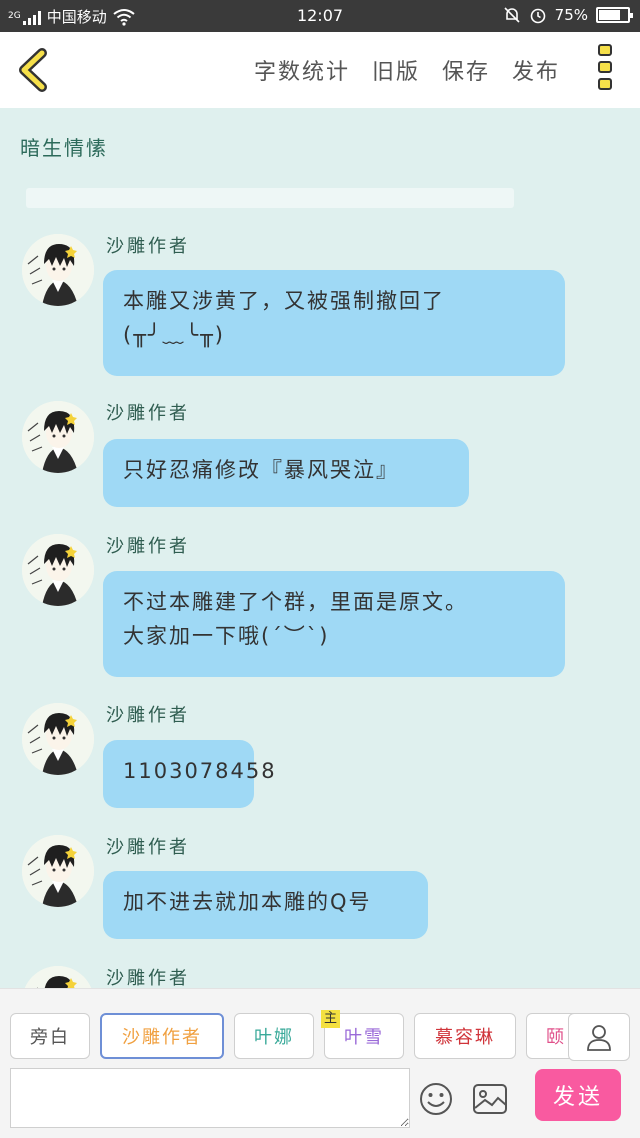  I want to click on character-chip: 旁白, so click(50, 1036).